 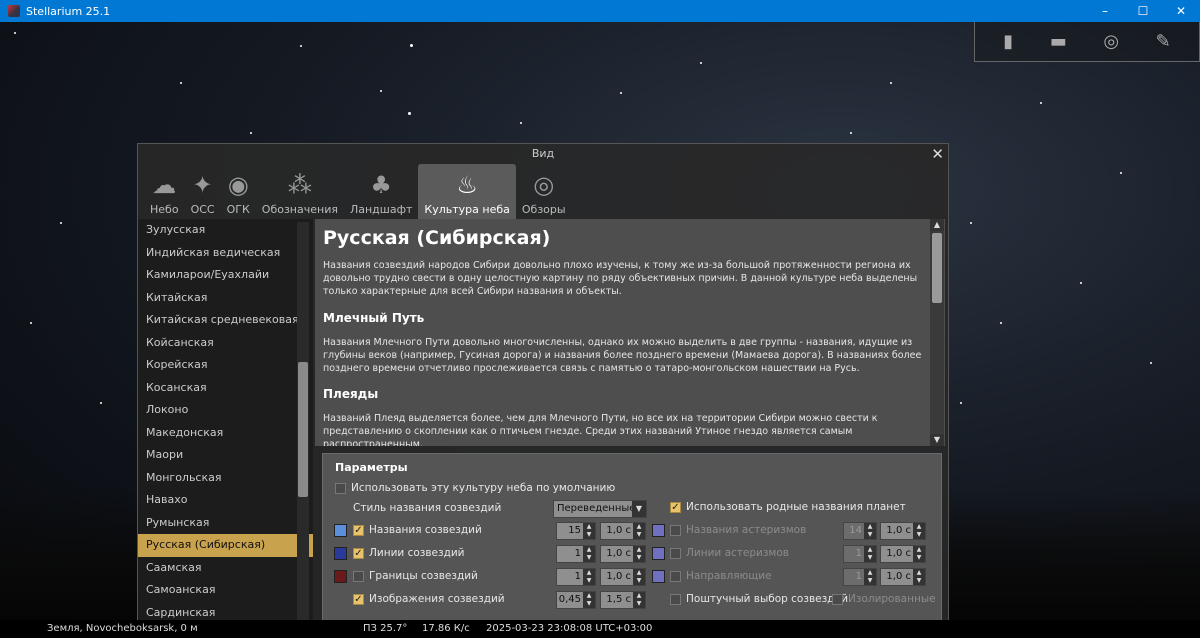 I want to click on wrench-icon: ✎, so click(x=1163, y=41).